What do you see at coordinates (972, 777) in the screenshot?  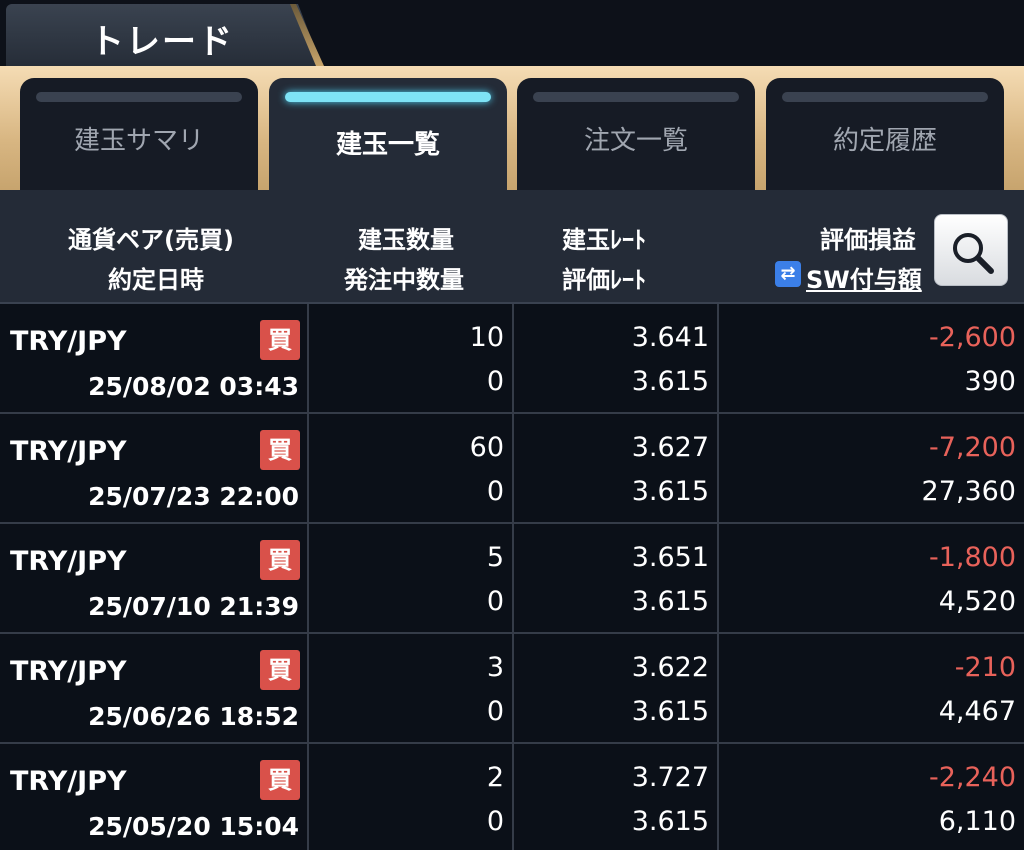 I see `eval-pl: -2,240` at bounding box center [972, 777].